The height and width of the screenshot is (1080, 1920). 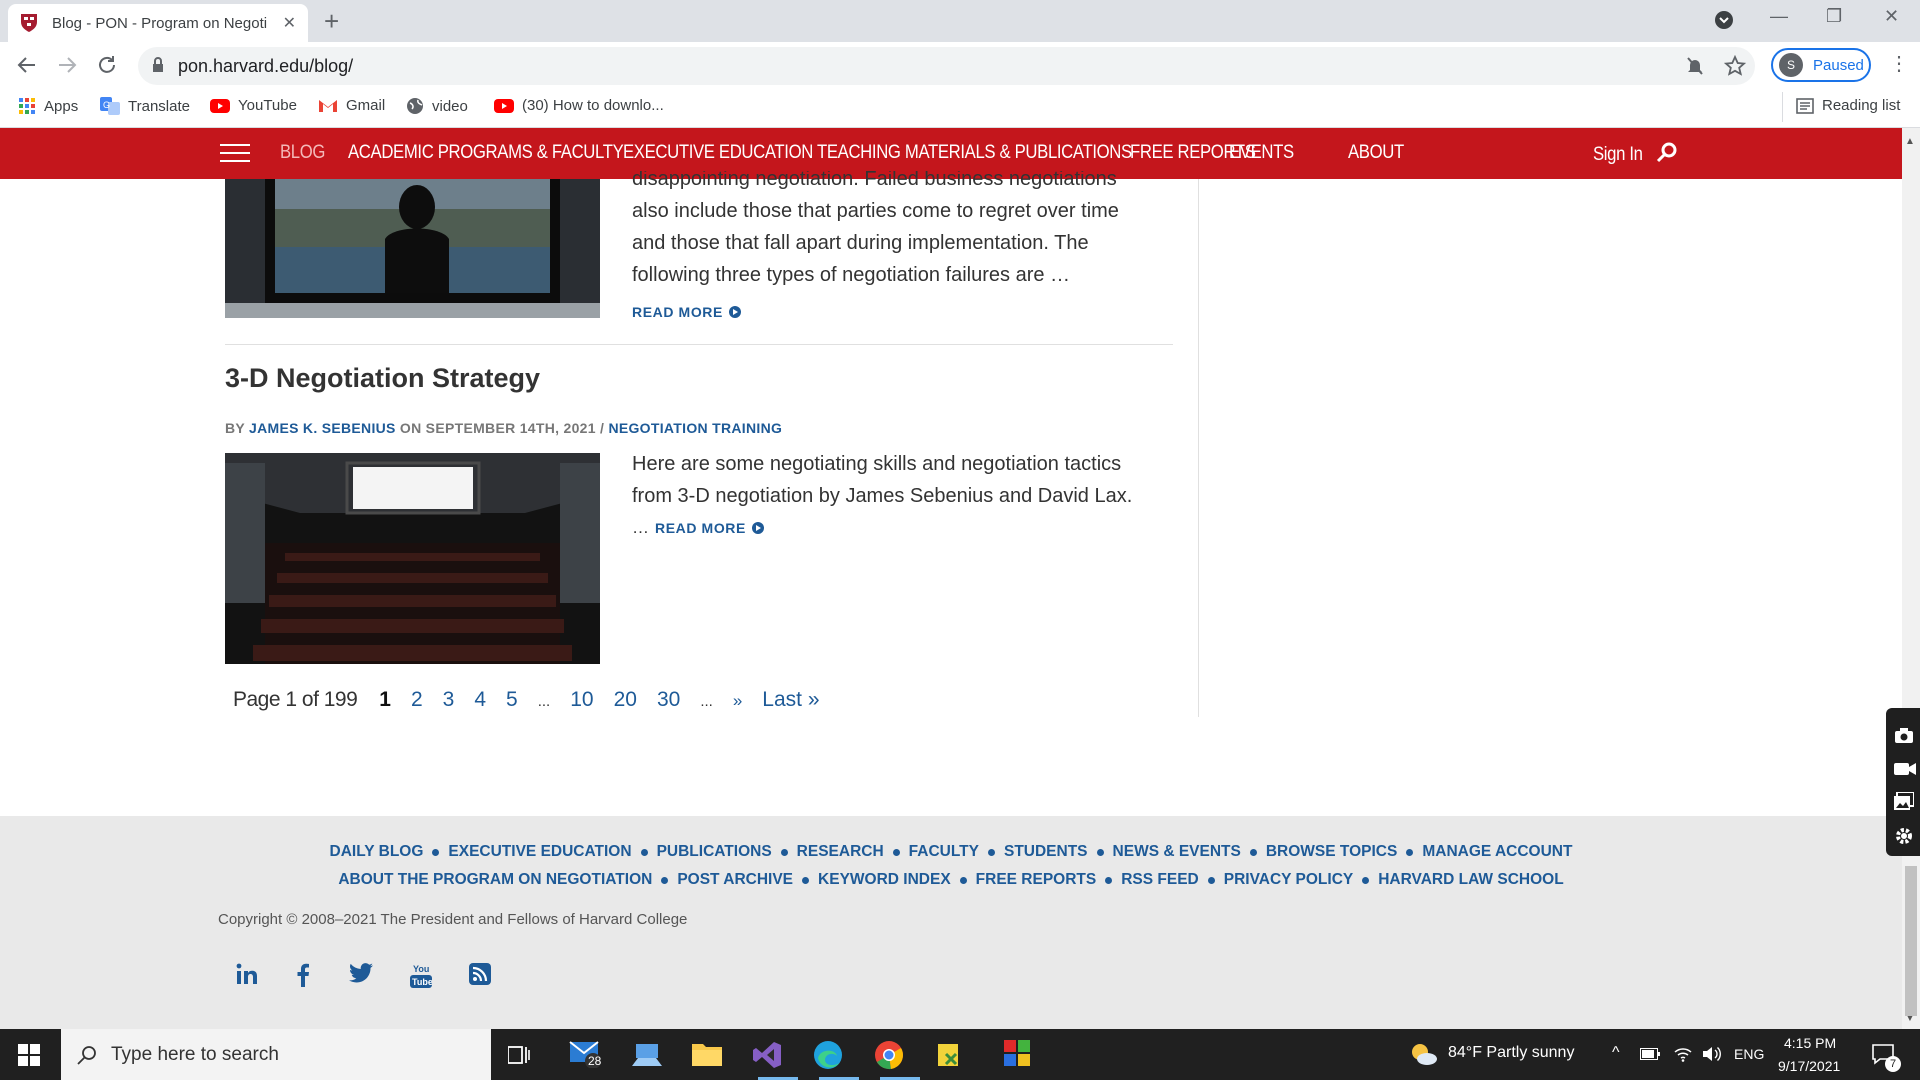 I want to click on chrome-browser-icon, so click(x=889, y=1055).